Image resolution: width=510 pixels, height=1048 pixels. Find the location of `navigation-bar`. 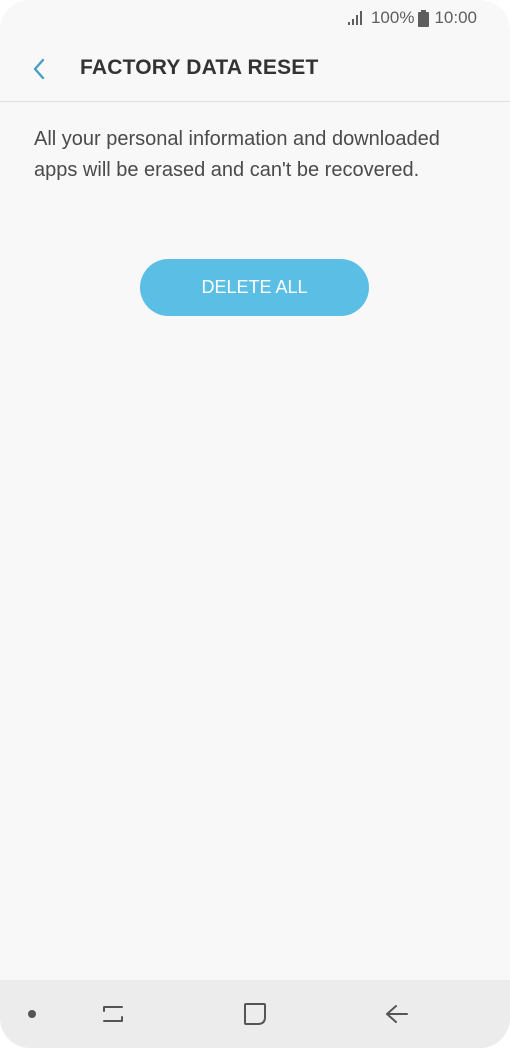

navigation-bar is located at coordinates (255, 1014).